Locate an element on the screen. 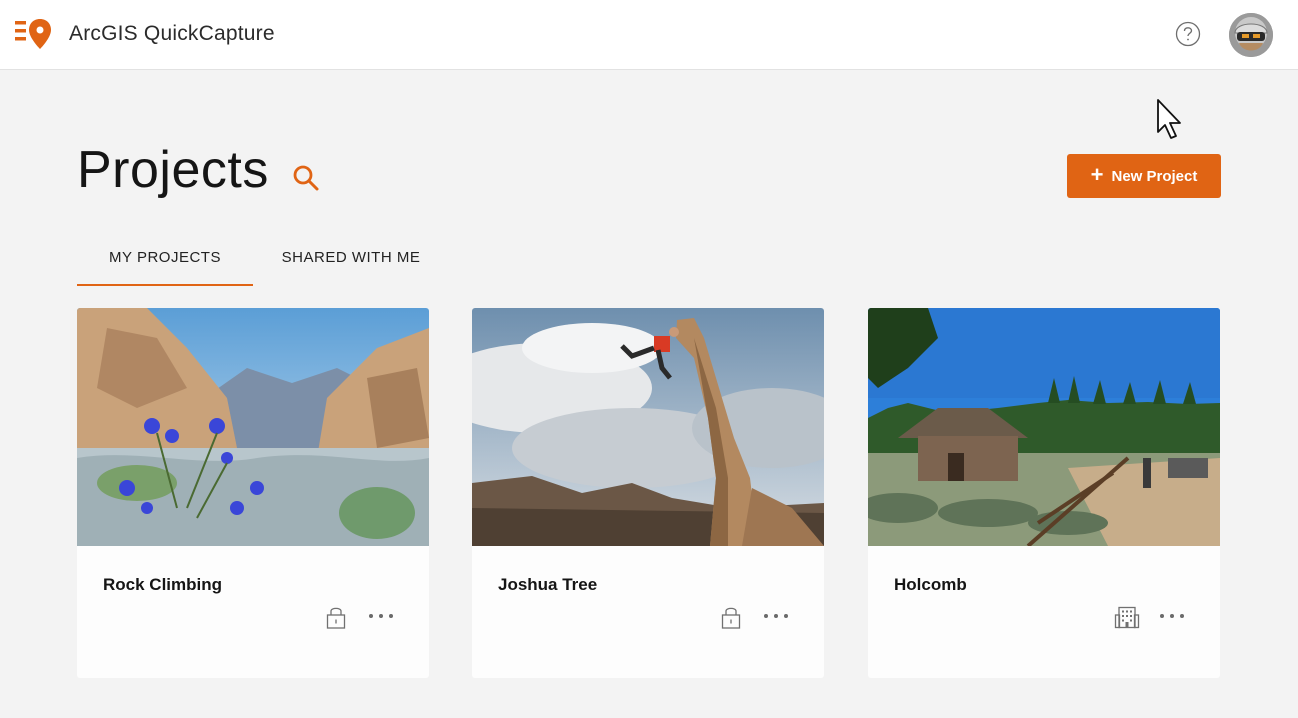 Image resolution: width=1298 pixels, height=718 pixels. mouse-pointer-icon is located at coordinates (1169, 119).